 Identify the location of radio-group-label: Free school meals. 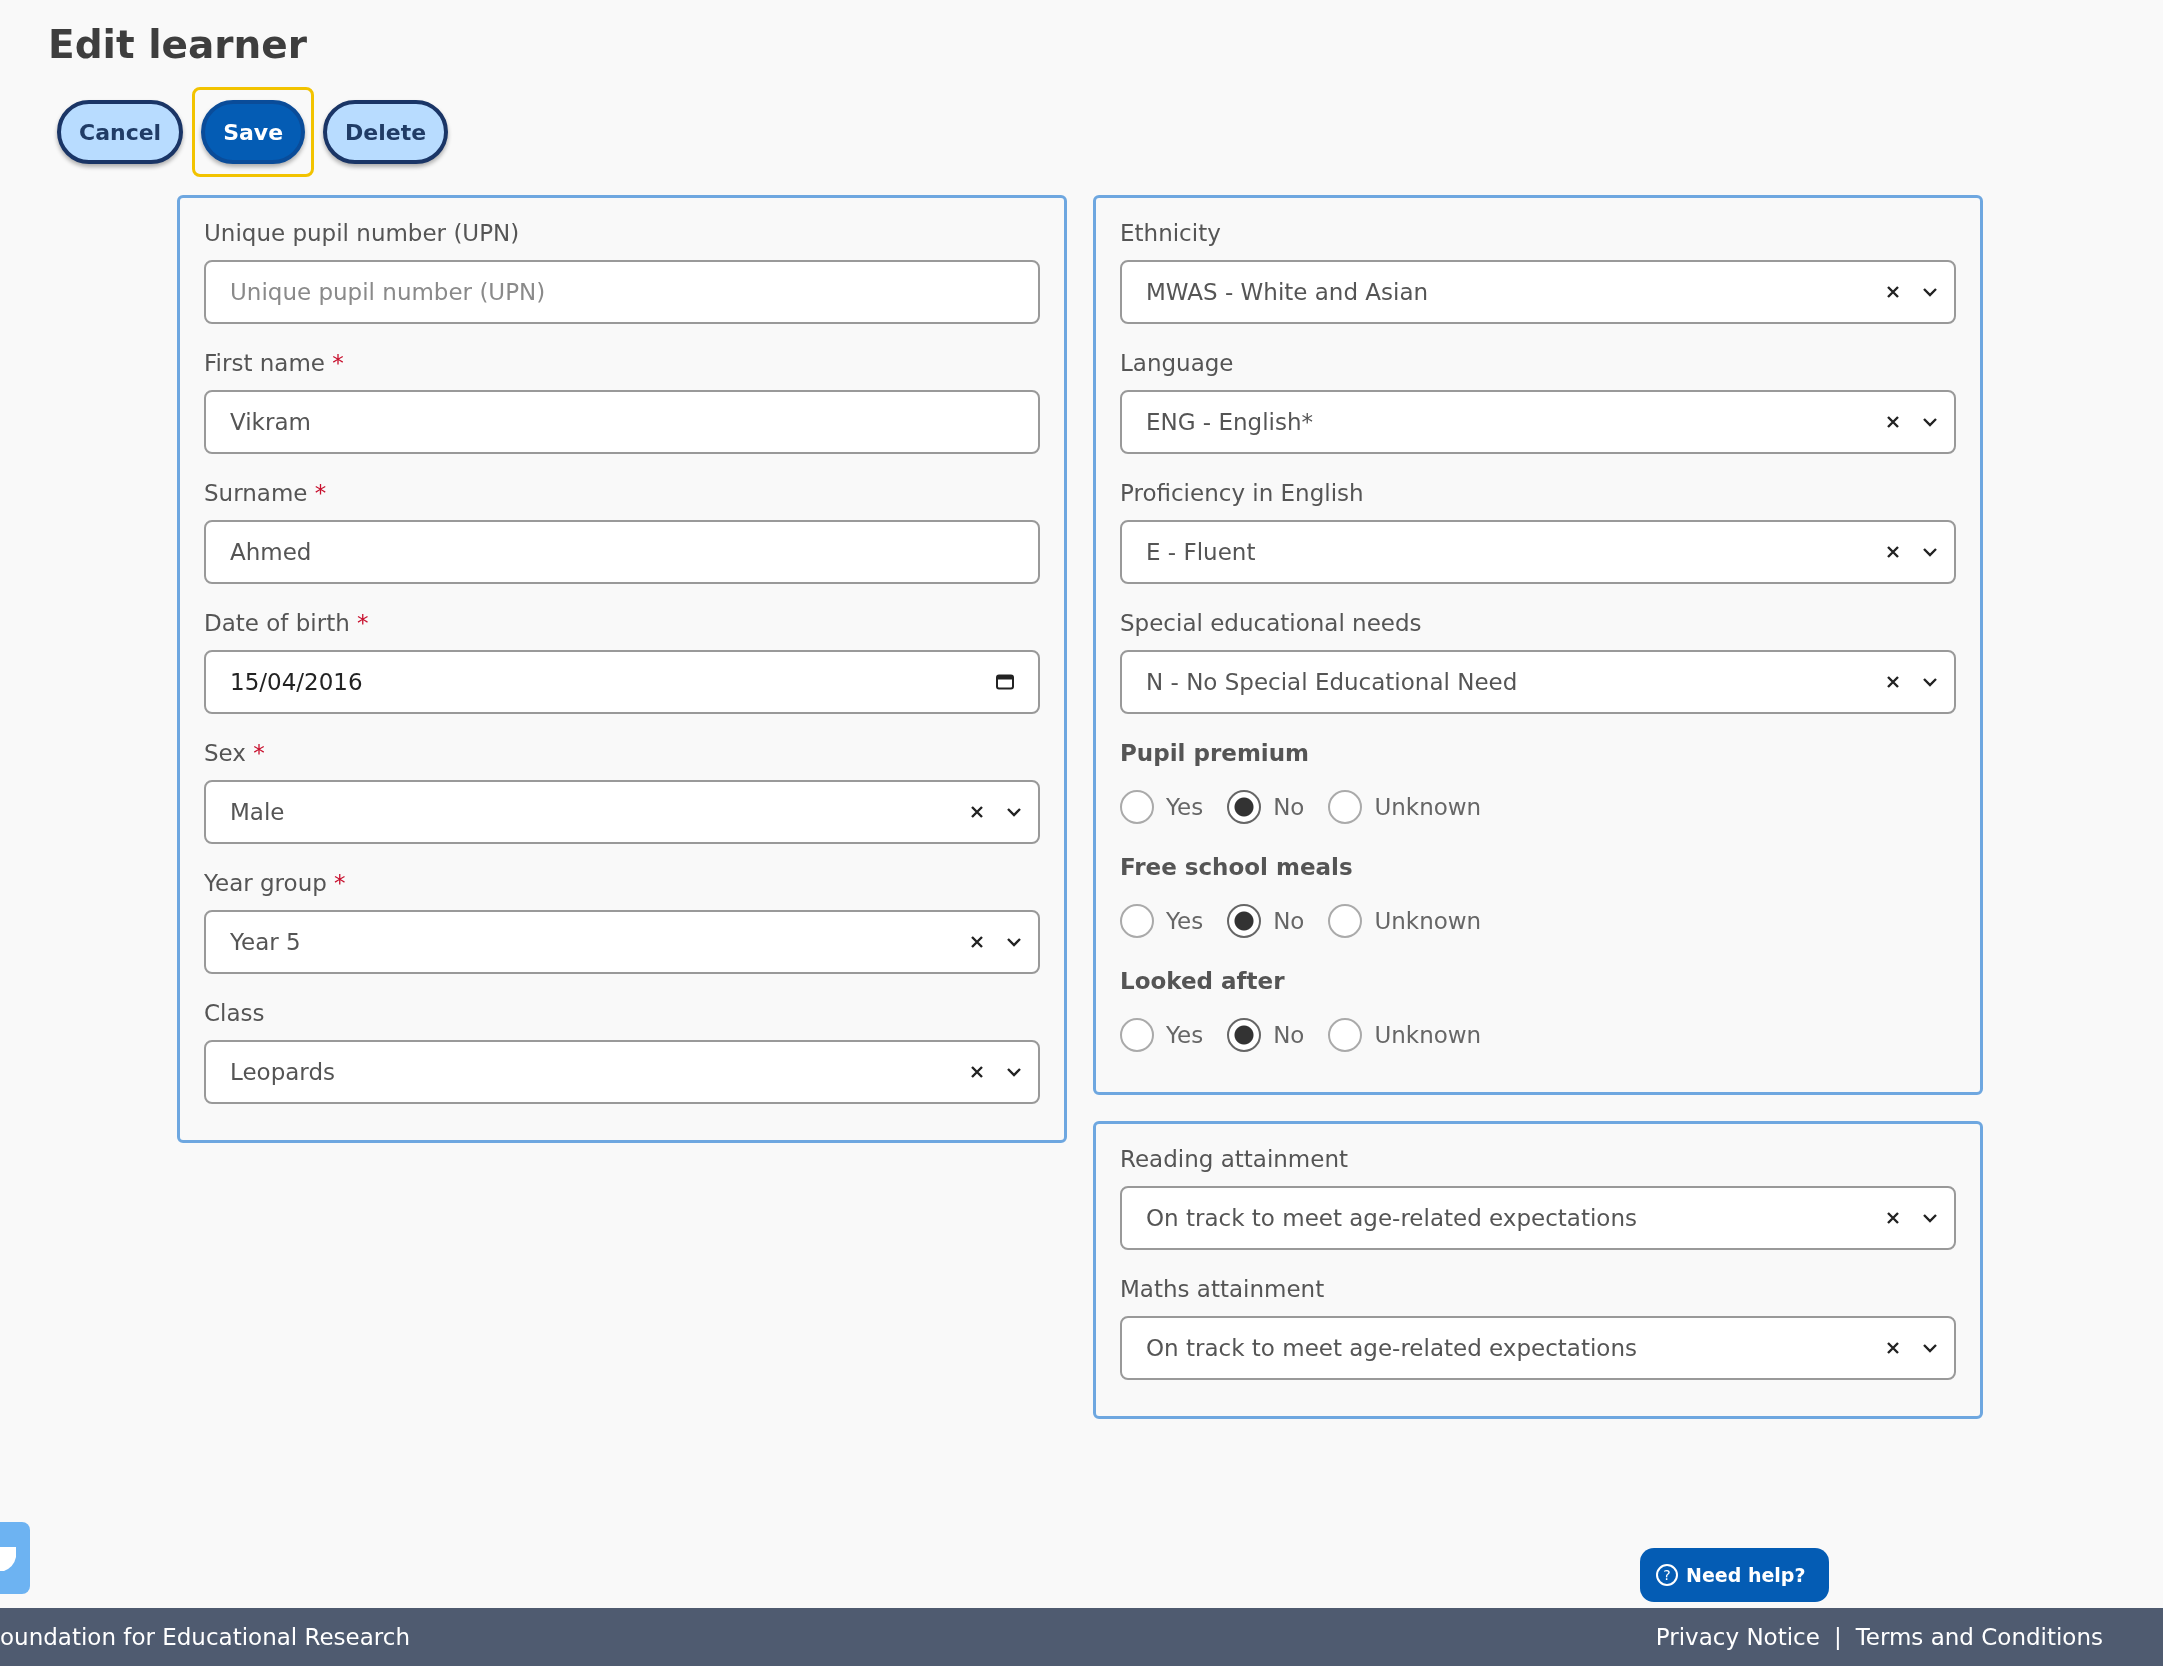
(1237, 867).